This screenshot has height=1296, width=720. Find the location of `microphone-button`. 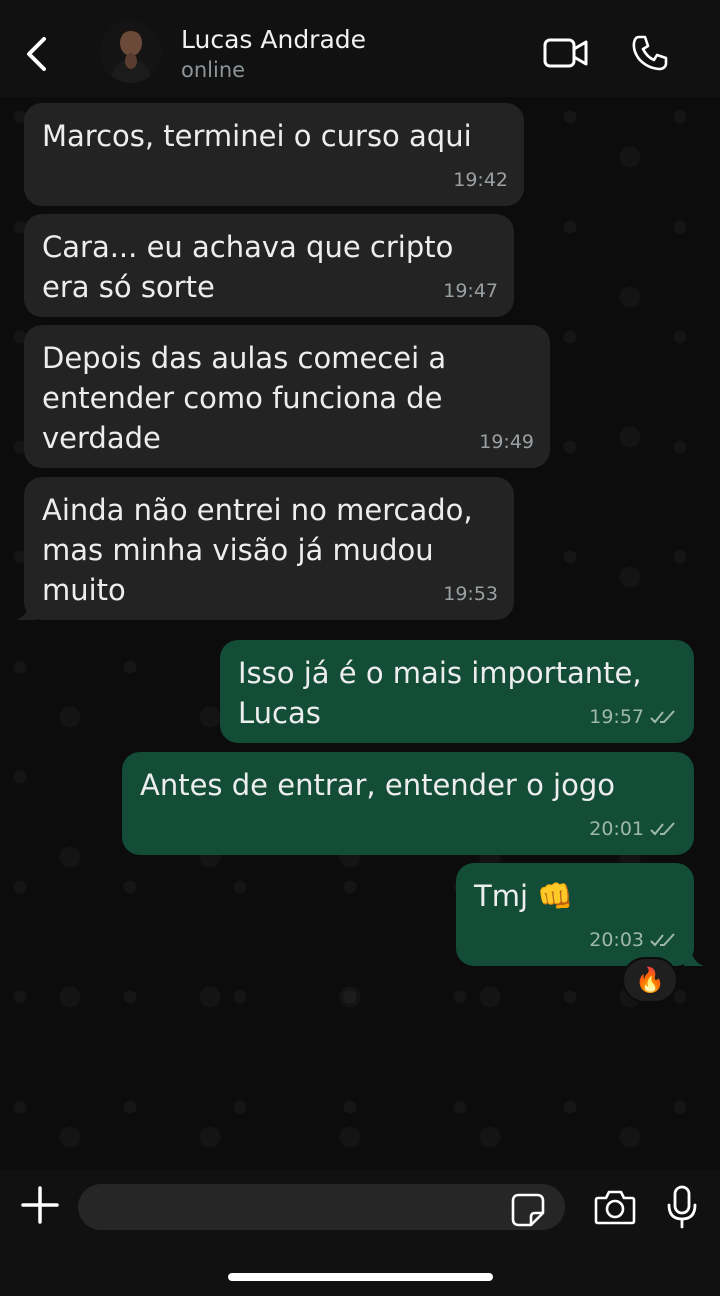

microphone-button is located at coordinates (682, 1207).